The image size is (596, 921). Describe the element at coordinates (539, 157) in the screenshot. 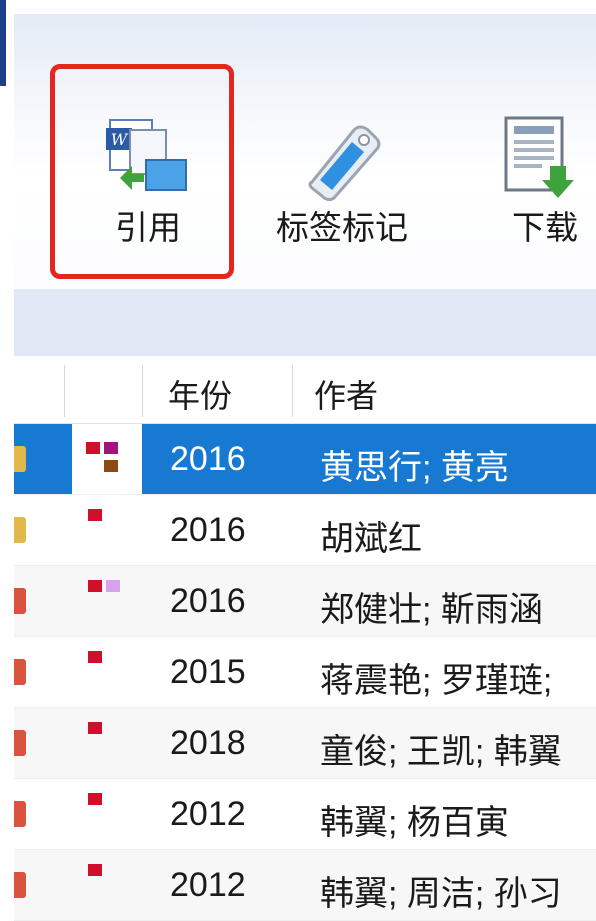

I see `download-document-icon` at that location.